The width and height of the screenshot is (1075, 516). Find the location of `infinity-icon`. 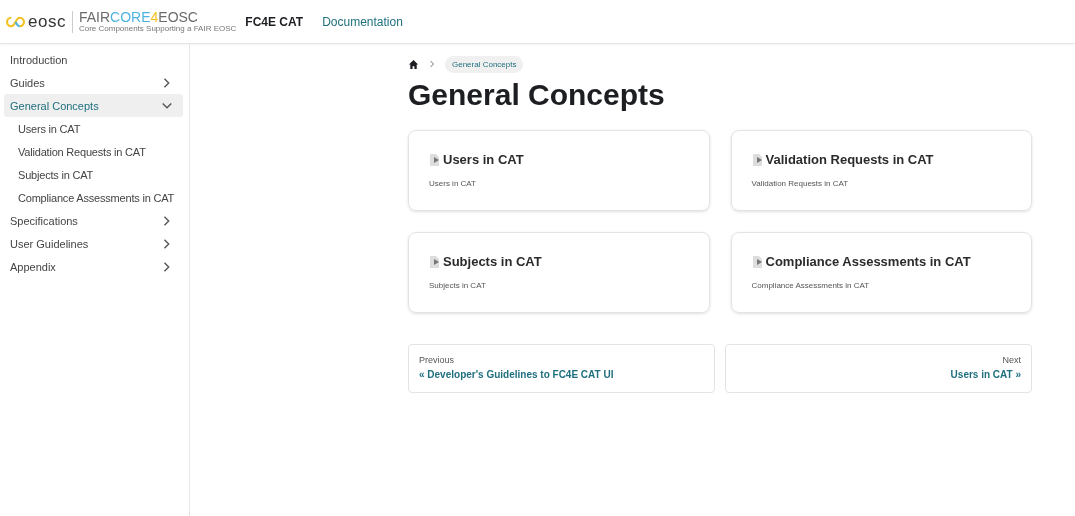

infinity-icon is located at coordinates (15, 21).